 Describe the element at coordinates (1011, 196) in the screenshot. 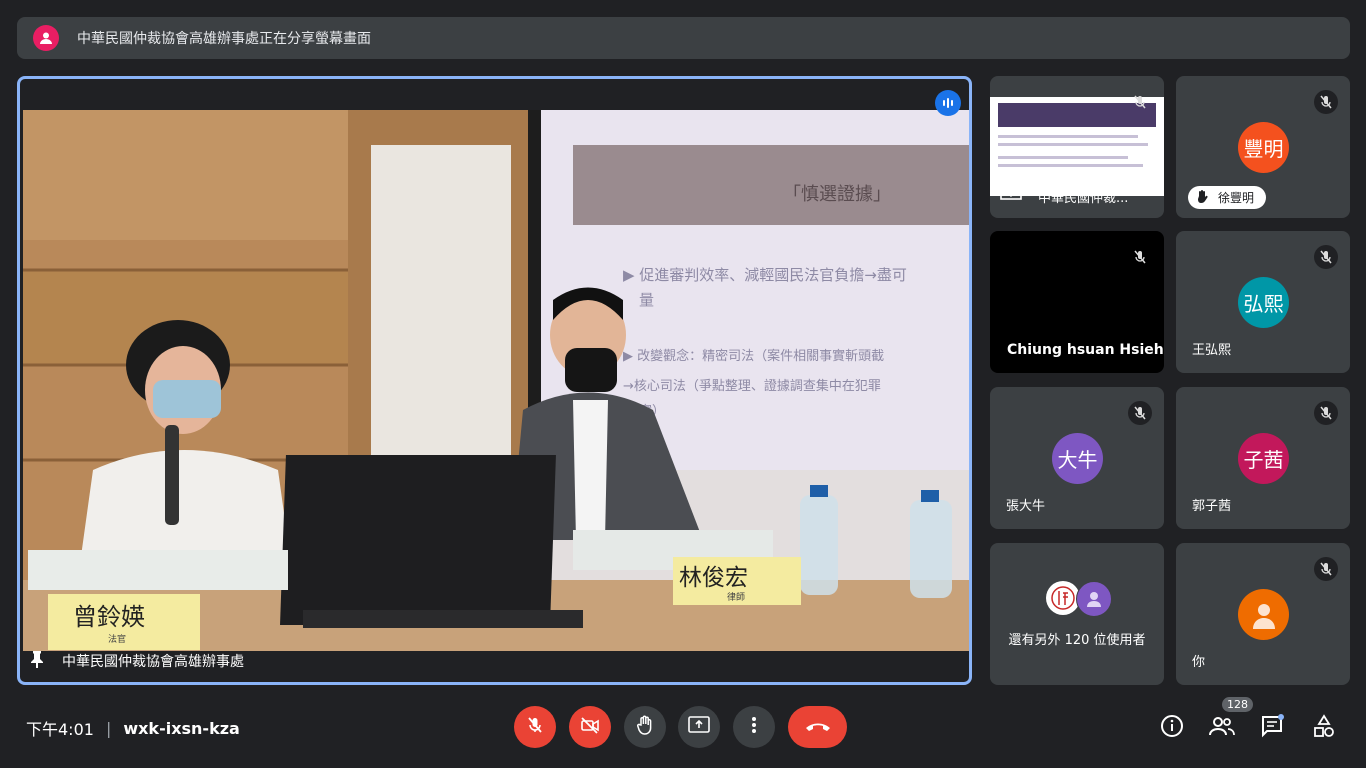

I see `screen-share-icon` at that location.